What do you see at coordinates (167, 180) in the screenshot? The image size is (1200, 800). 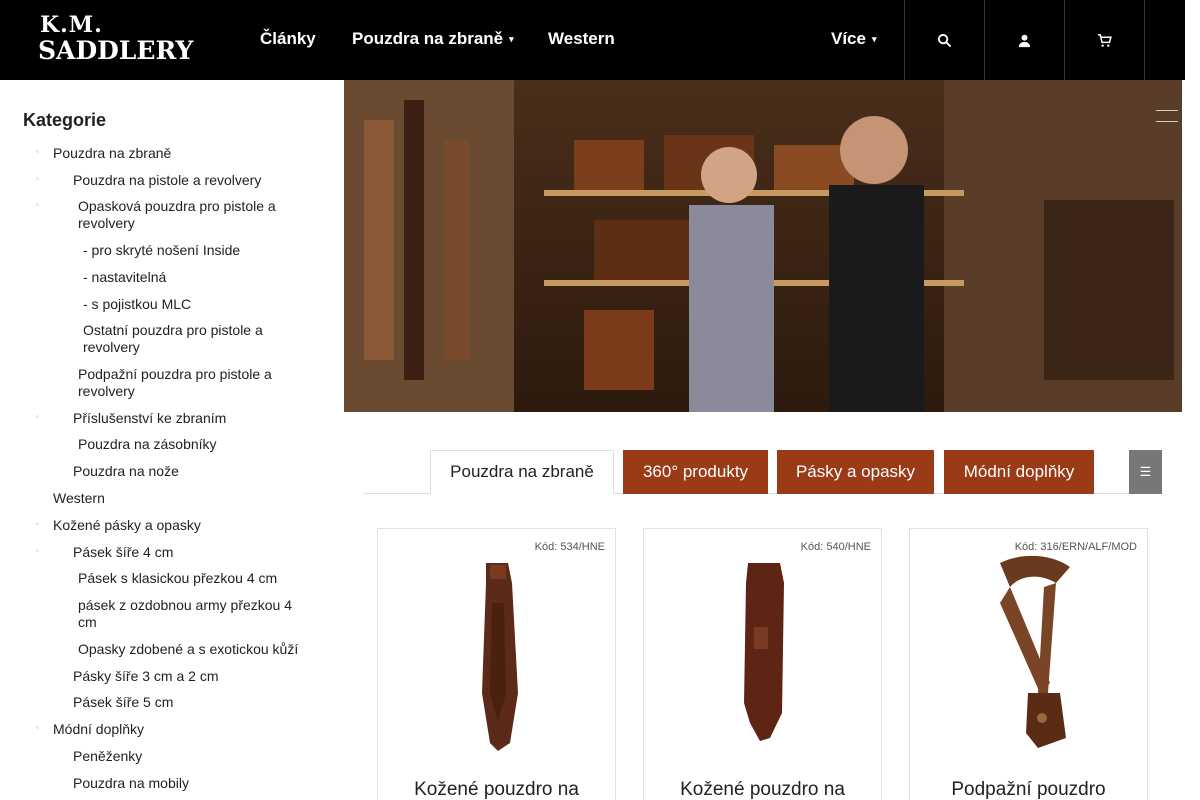 I see `sidebar-item-pistol-holsters: Pouzdra na pistole a revolvery` at bounding box center [167, 180].